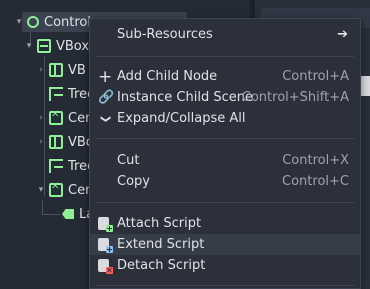  I want to click on menu-item-label: Extend Script, so click(161, 244).